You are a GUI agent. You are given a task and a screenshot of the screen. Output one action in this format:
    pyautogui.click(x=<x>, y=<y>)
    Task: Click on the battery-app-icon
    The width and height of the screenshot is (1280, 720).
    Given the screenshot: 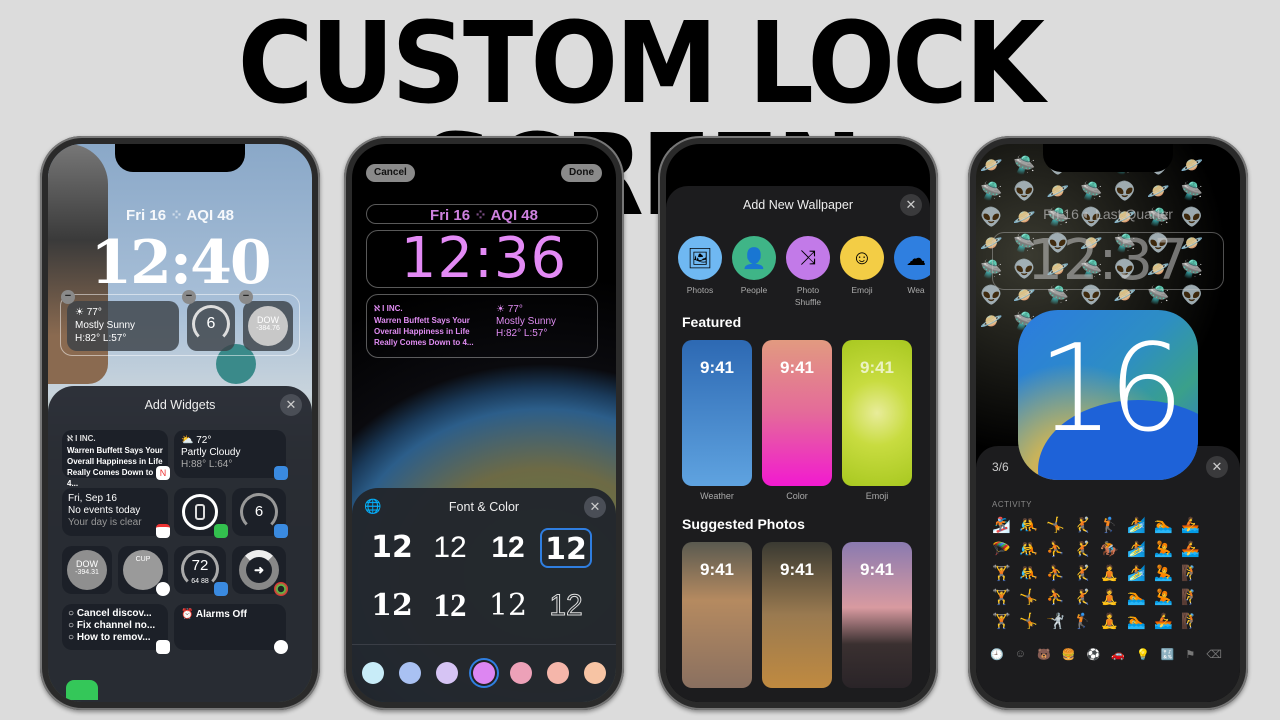 What is the action you would take?
    pyautogui.click(x=82, y=690)
    